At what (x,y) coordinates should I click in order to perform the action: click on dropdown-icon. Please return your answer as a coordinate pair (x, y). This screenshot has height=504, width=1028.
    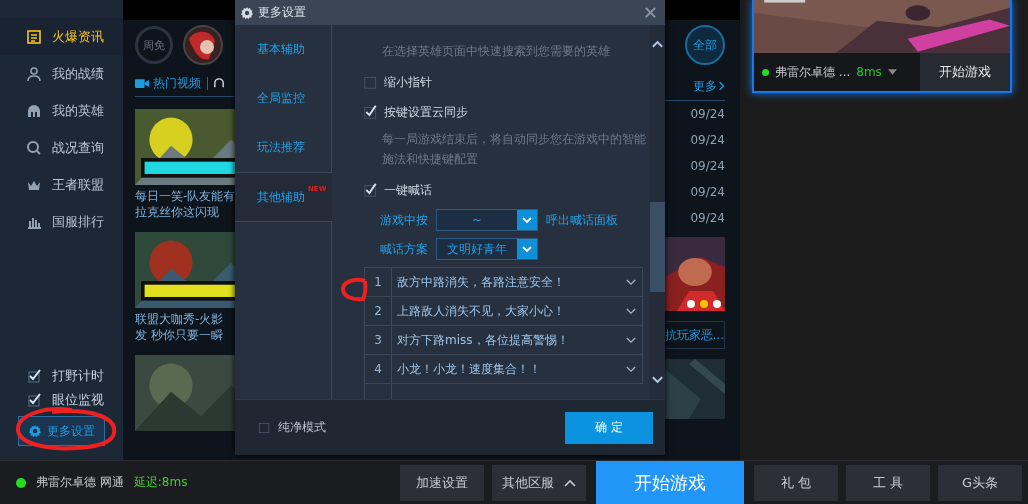
    Looking at the image, I should click on (892, 72).